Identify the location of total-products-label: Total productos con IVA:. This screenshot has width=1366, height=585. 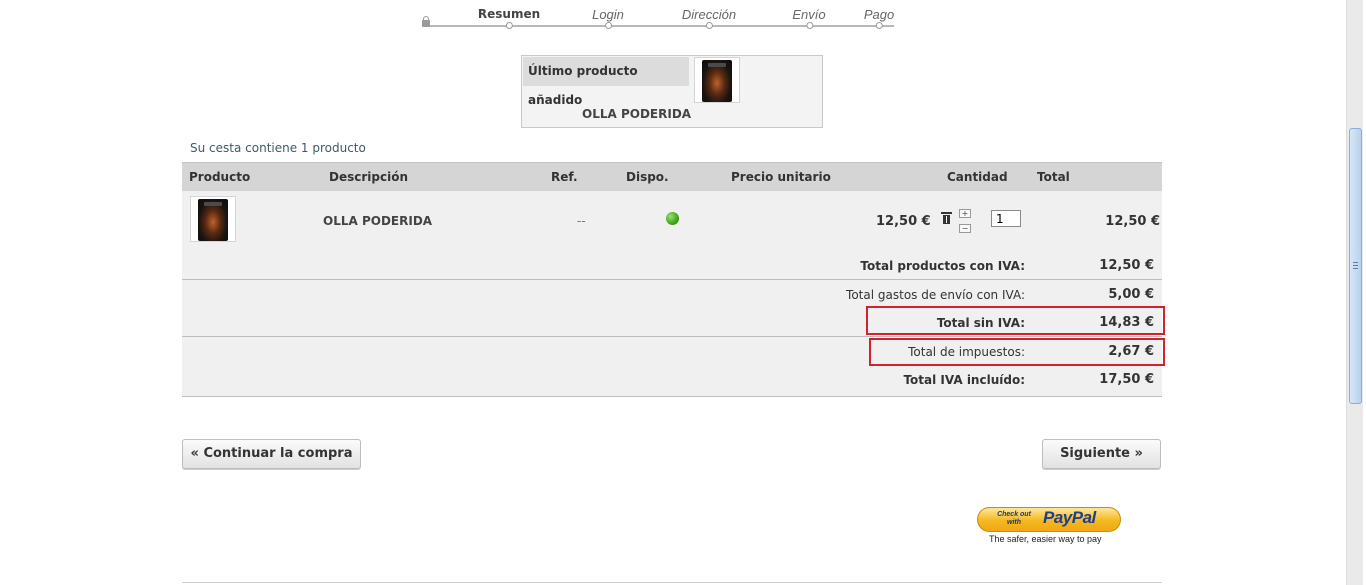
(942, 266).